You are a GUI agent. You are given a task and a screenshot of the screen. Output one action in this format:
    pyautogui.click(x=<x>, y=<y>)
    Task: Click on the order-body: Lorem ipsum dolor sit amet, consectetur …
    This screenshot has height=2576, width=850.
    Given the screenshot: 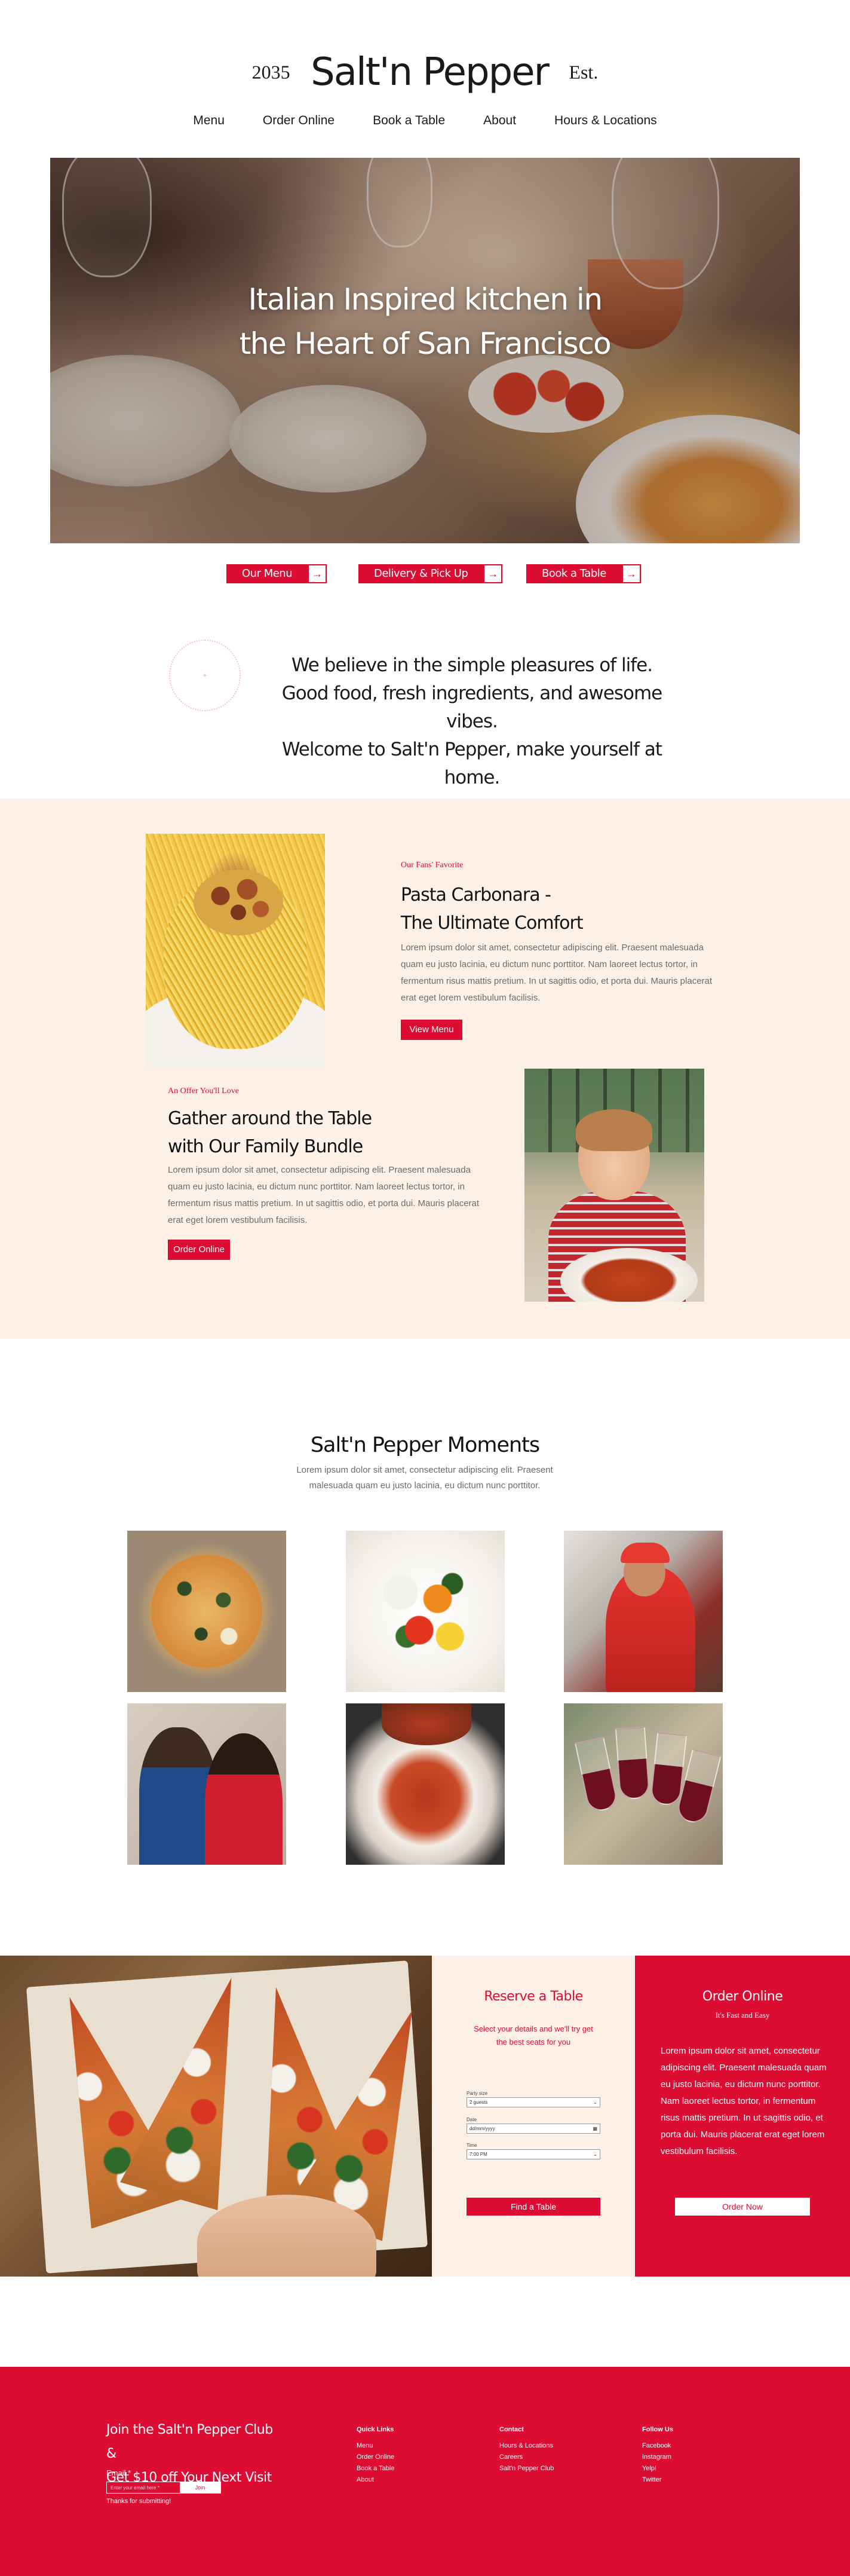 What is the action you would take?
    pyautogui.click(x=744, y=2101)
    